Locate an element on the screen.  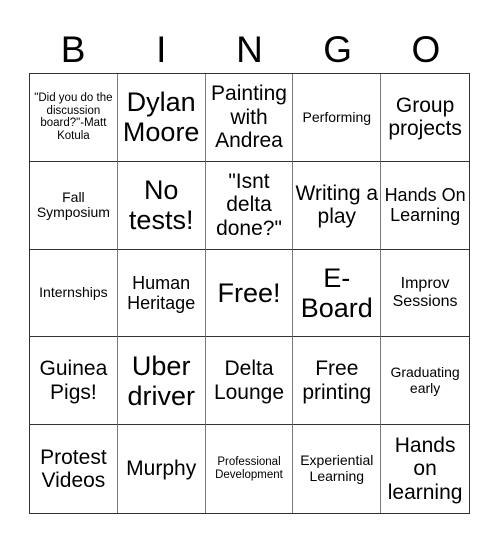
cell-text: Hands On Learning is located at coordinates (425, 205).